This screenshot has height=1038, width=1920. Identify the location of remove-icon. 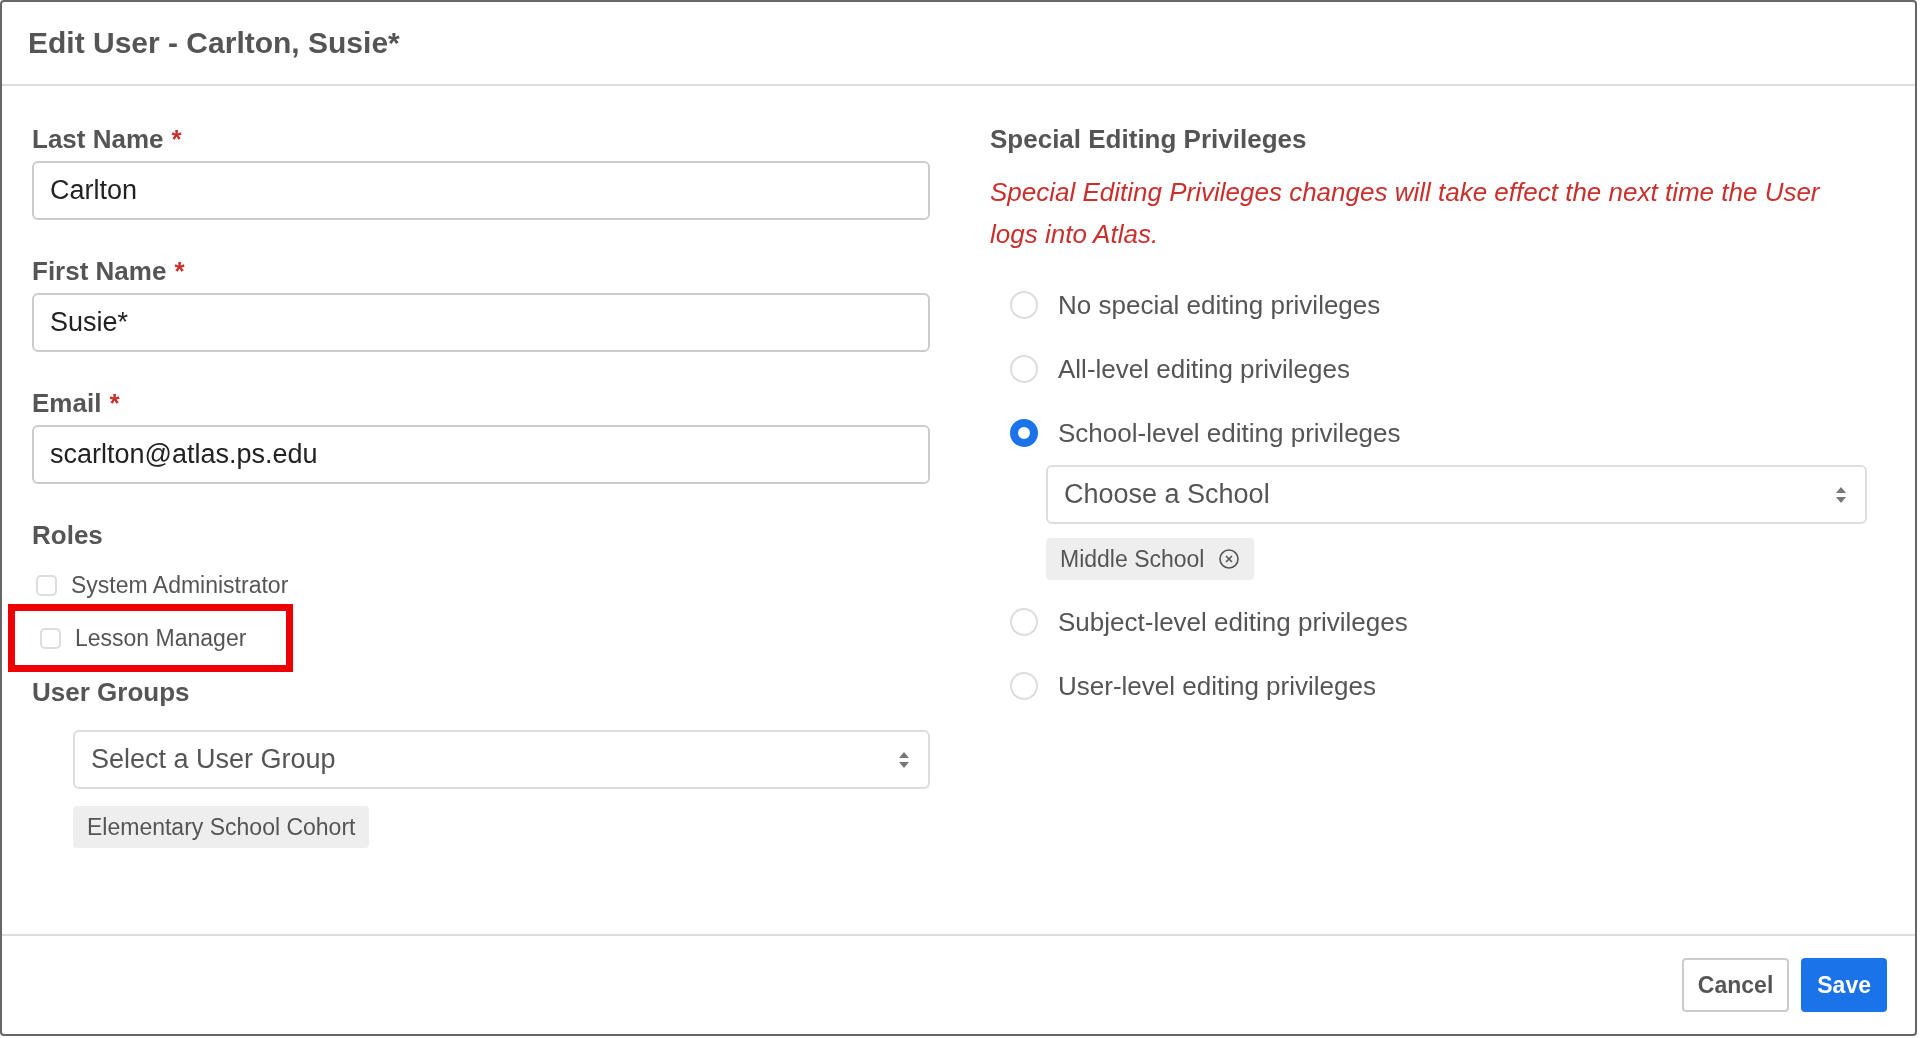
(1229, 559).